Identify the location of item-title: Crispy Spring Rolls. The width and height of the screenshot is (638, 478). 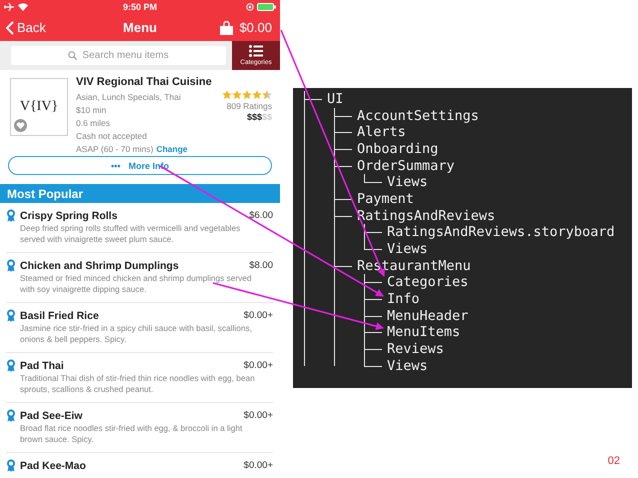
(133, 216).